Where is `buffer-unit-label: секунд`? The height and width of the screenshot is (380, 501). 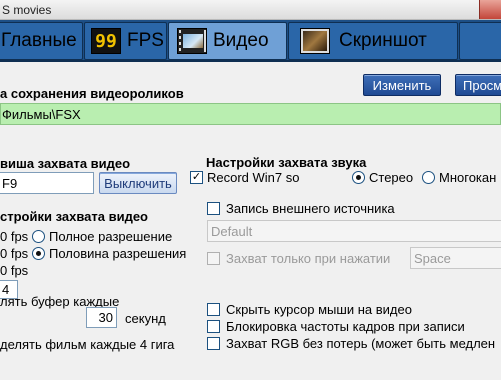
buffer-unit-label: секунд is located at coordinates (145, 318).